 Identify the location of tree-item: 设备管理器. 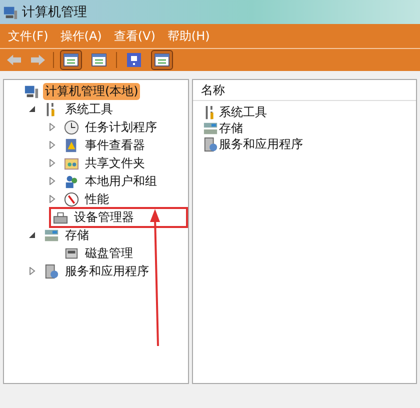
(104, 217).